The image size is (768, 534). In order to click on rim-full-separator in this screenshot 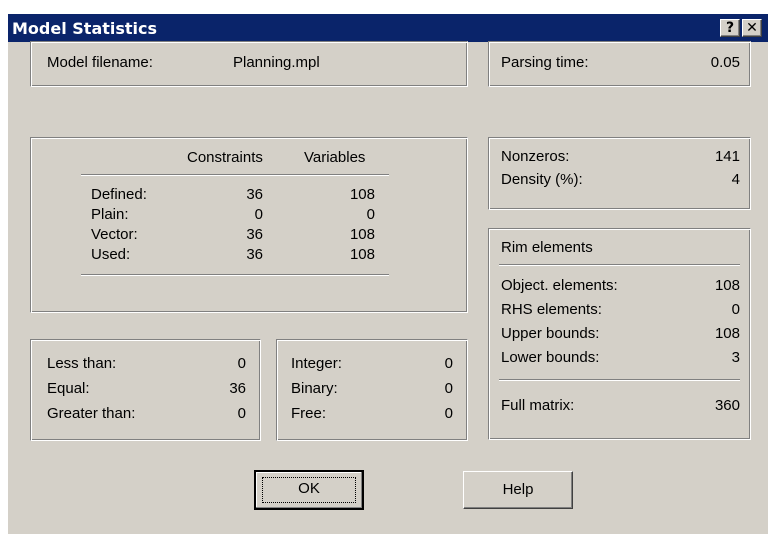, I will do `click(619, 380)`.